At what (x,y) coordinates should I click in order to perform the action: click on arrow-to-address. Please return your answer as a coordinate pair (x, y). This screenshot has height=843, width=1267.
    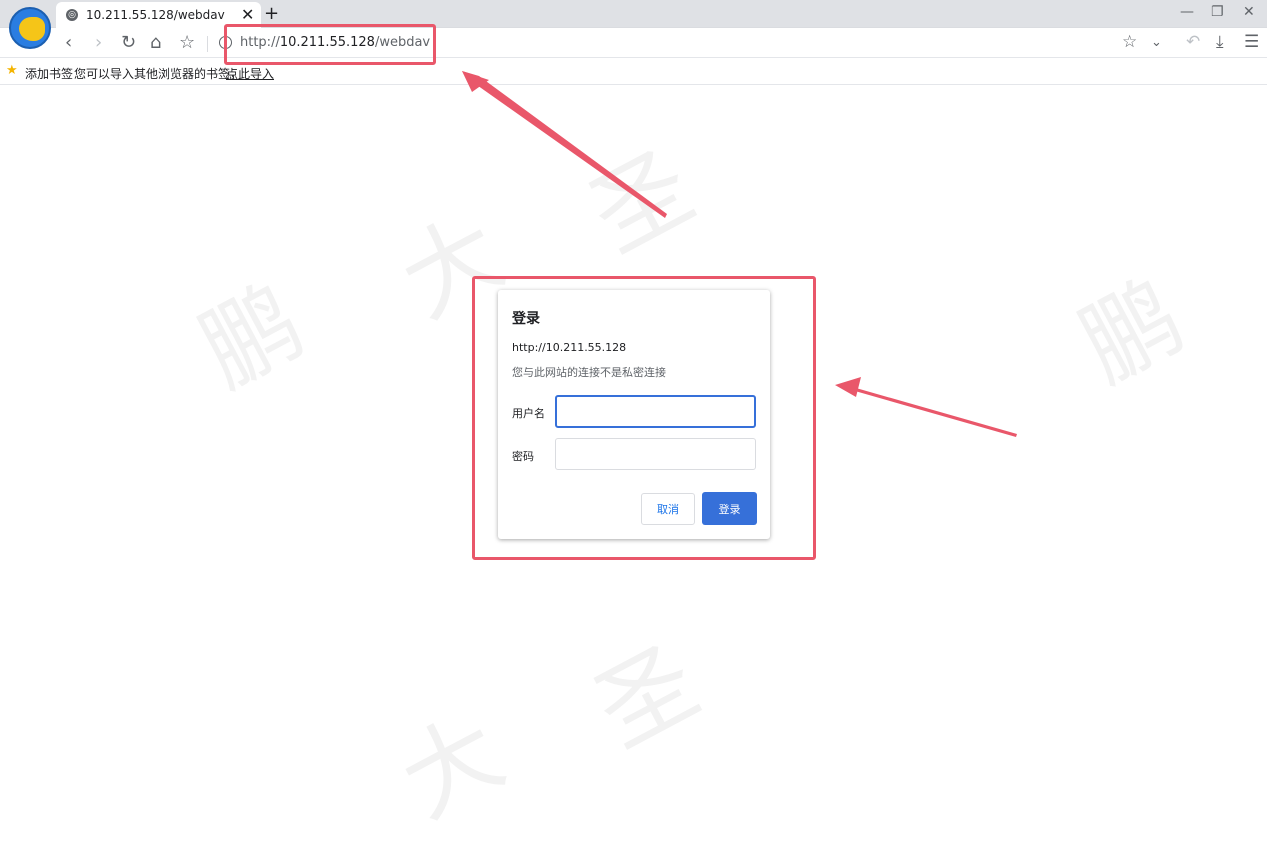
    Looking at the image, I should click on (564, 144).